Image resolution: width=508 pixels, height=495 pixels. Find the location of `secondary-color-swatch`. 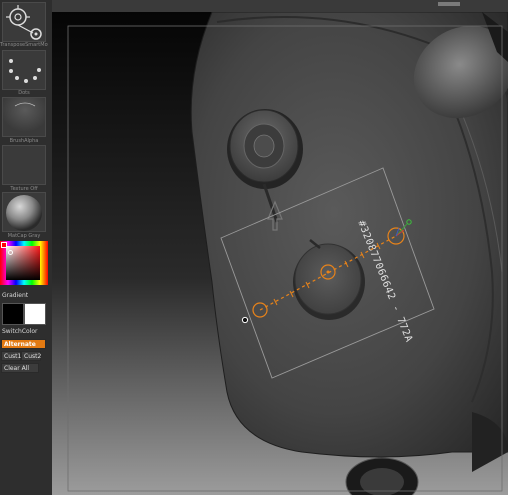

secondary-color-swatch is located at coordinates (35, 314).